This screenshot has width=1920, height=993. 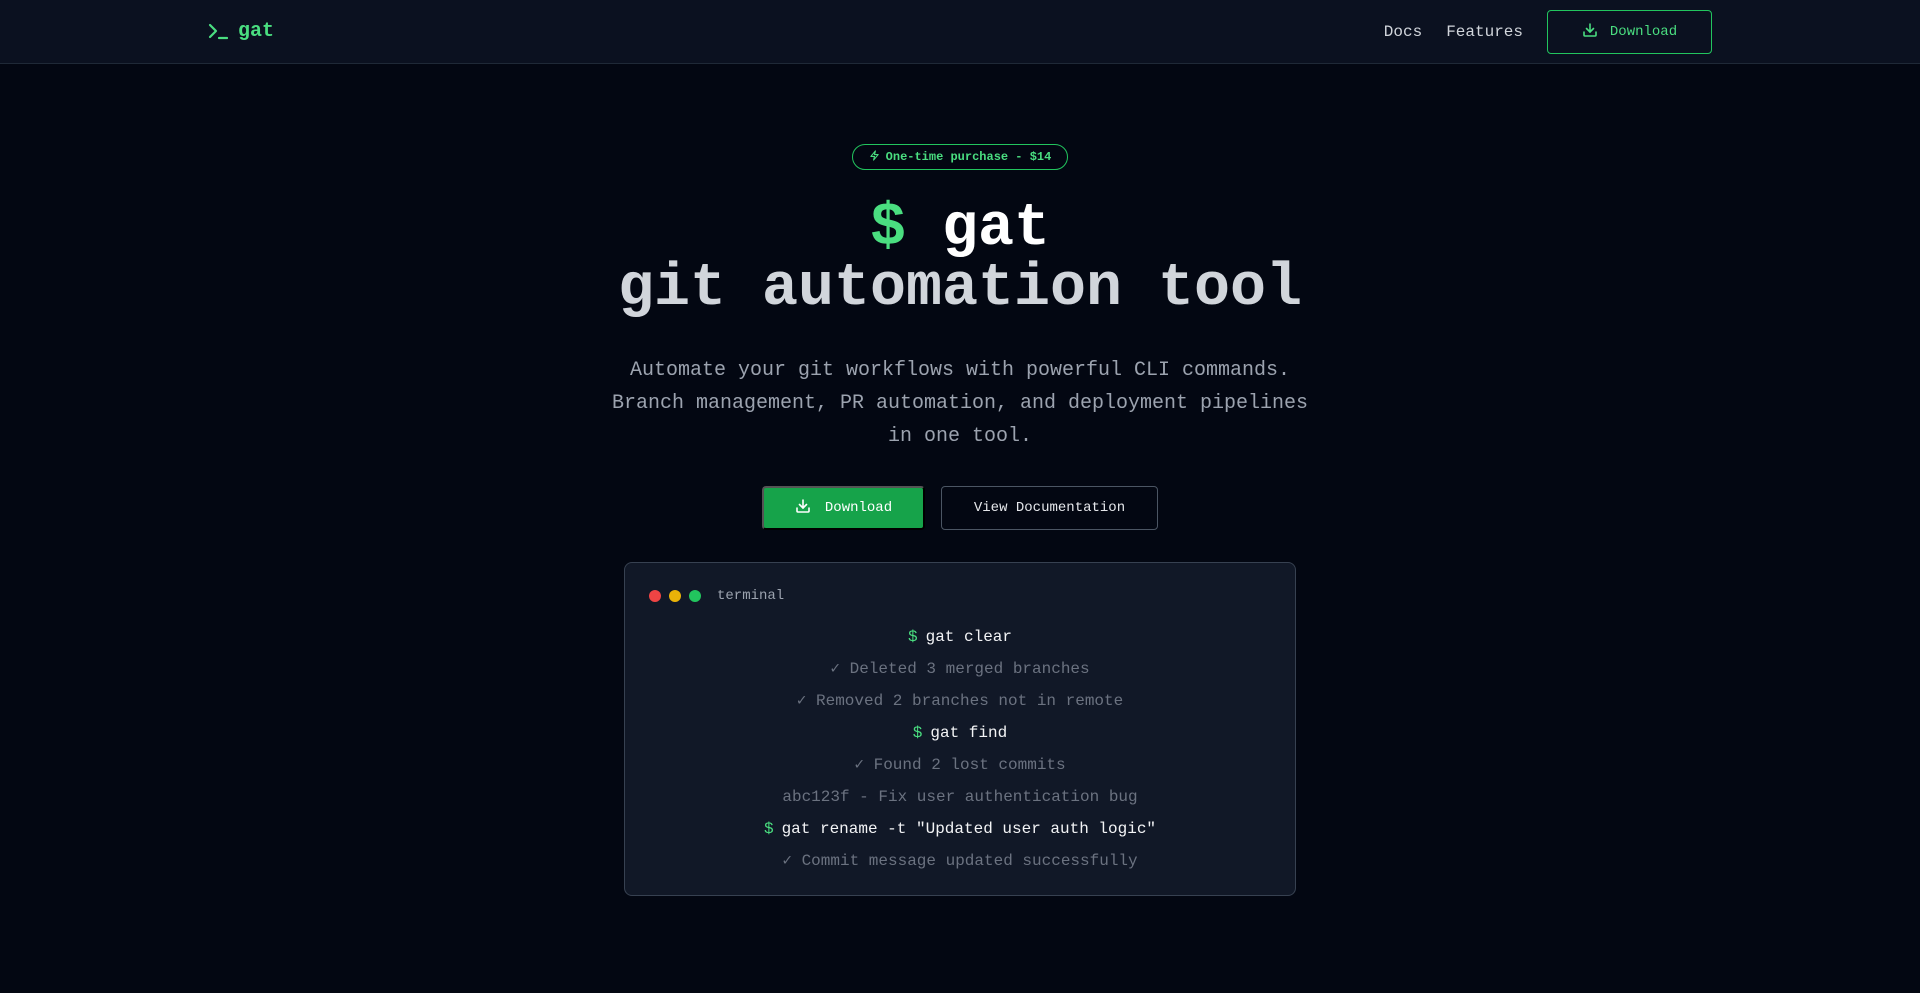 What do you see at coordinates (695, 596) in the screenshot?
I see `maximize-dot-icon` at bounding box center [695, 596].